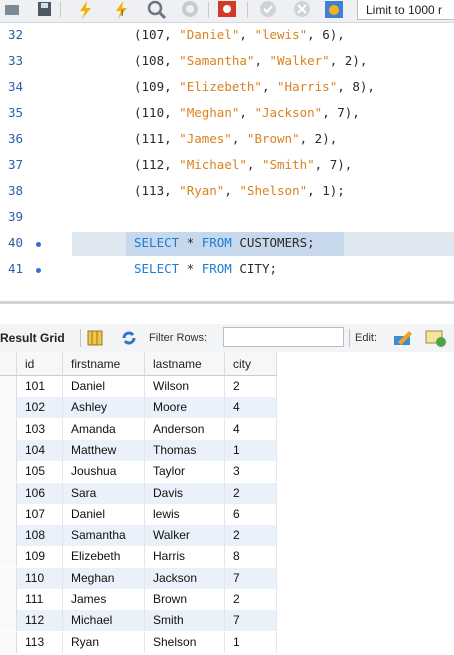 The width and height of the screenshot is (454, 655). What do you see at coordinates (185, 578) in the screenshot?
I see `cell-lastname: Jackson` at bounding box center [185, 578].